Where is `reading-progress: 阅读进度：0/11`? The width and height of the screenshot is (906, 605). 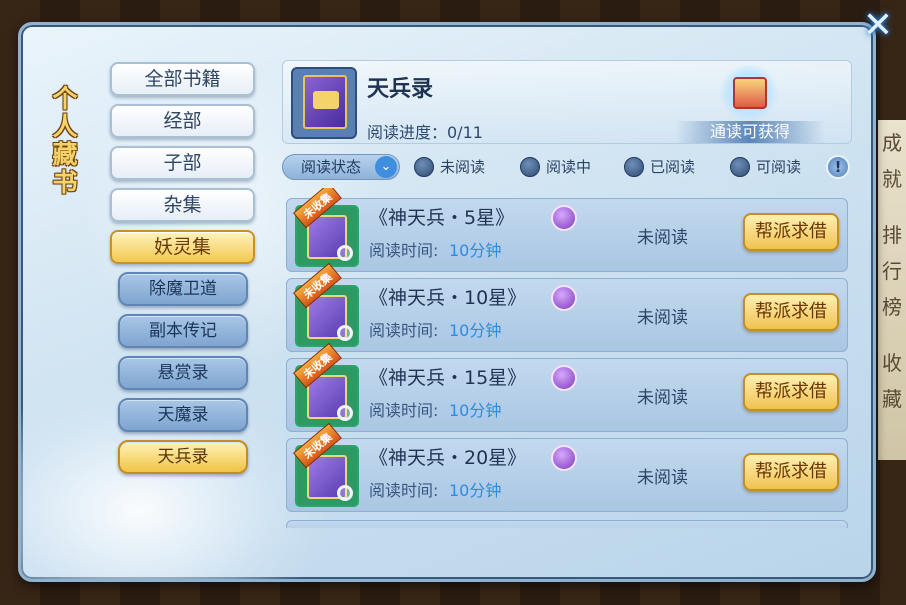
reading-progress: 阅读进度：0/11 is located at coordinates (425, 132).